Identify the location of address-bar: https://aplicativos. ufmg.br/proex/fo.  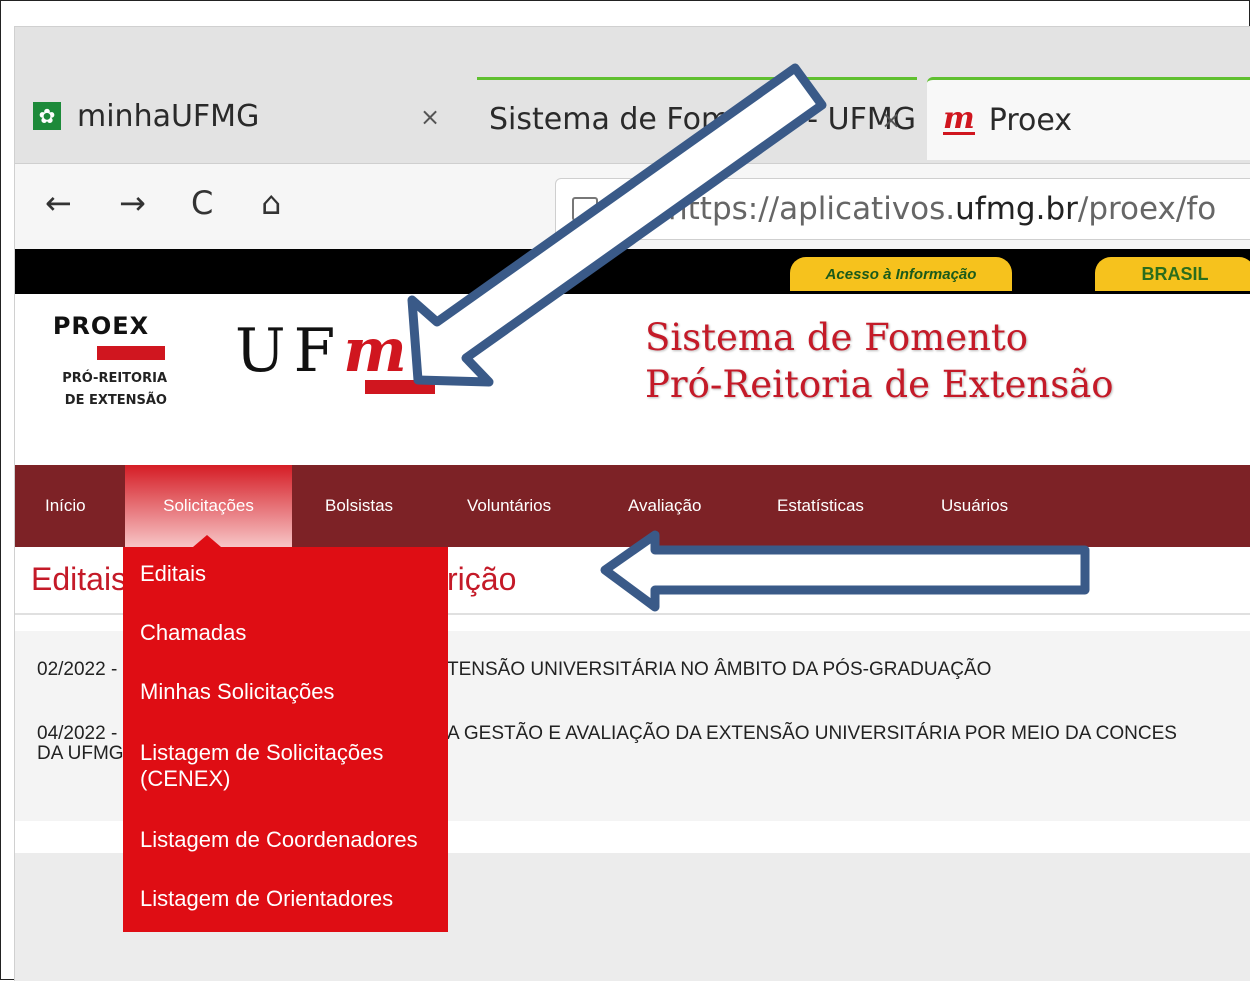
(902, 209).